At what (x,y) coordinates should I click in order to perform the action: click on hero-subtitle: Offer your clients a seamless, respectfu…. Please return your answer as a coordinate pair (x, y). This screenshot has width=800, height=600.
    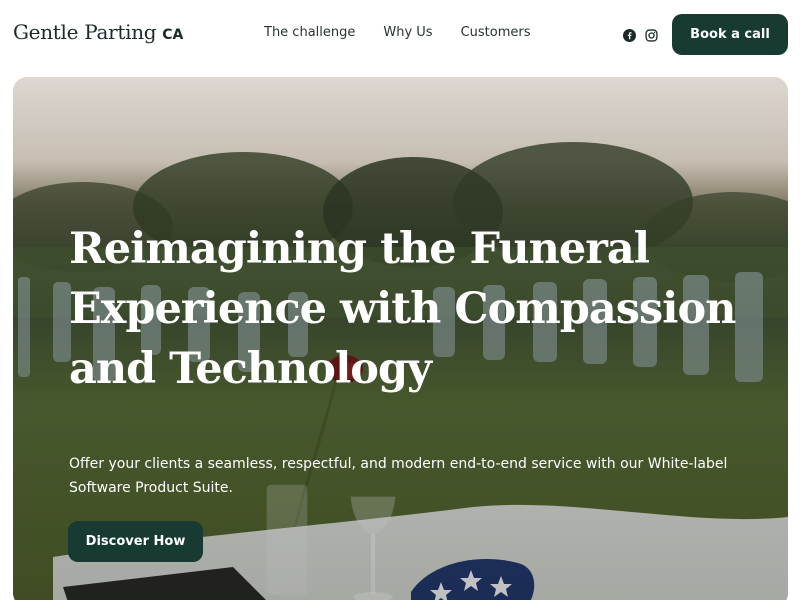
    Looking at the image, I should click on (398, 476).